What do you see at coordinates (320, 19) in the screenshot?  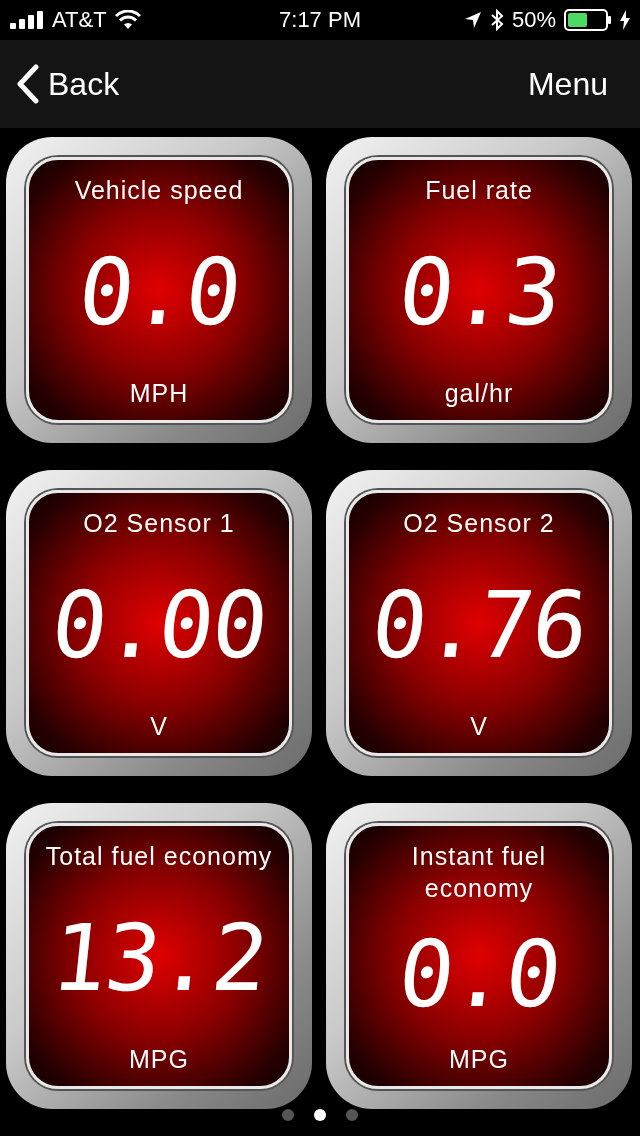 I see `status-time: 7:17 PM` at bounding box center [320, 19].